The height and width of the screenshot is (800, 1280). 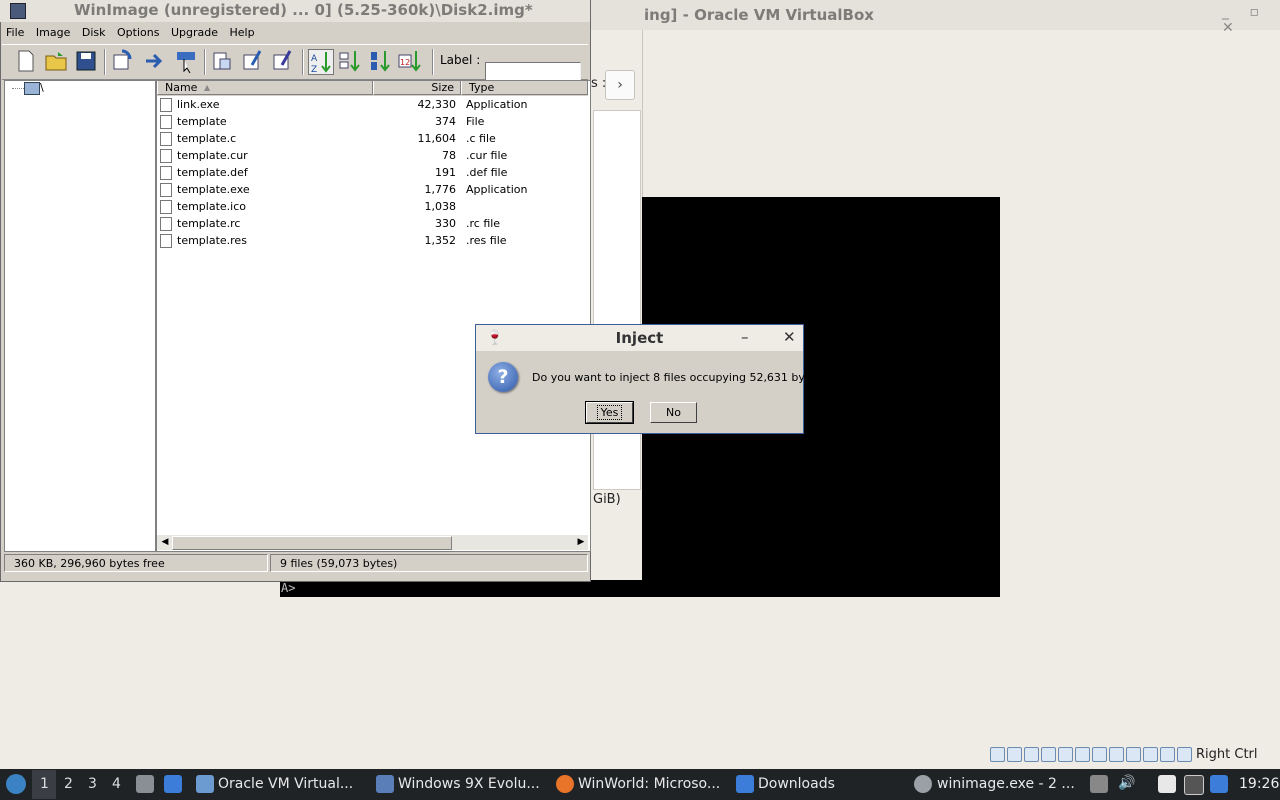 I want to click on menu-file: File, so click(x=15, y=32).